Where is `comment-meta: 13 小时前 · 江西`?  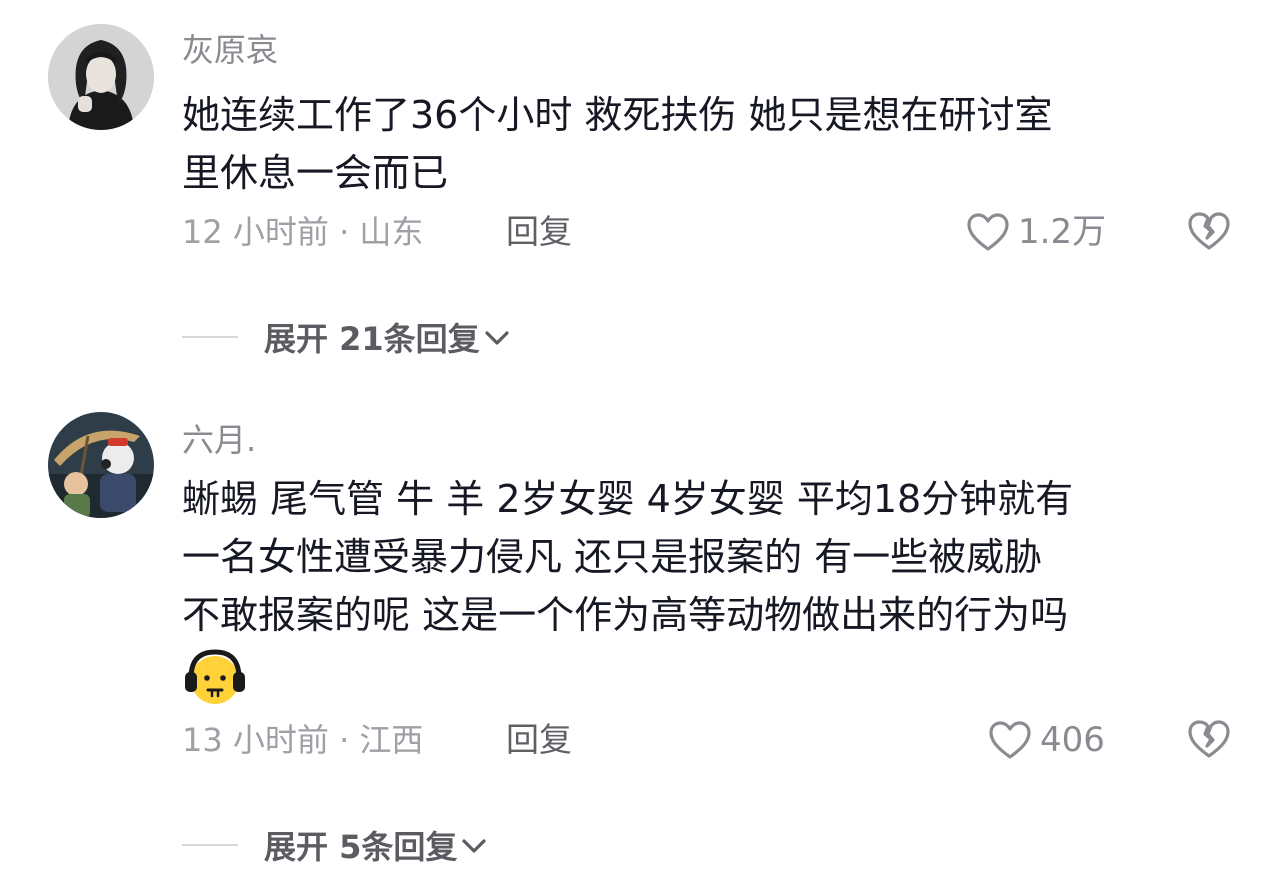 comment-meta: 13 小时前 · 江西 is located at coordinates (303, 740).